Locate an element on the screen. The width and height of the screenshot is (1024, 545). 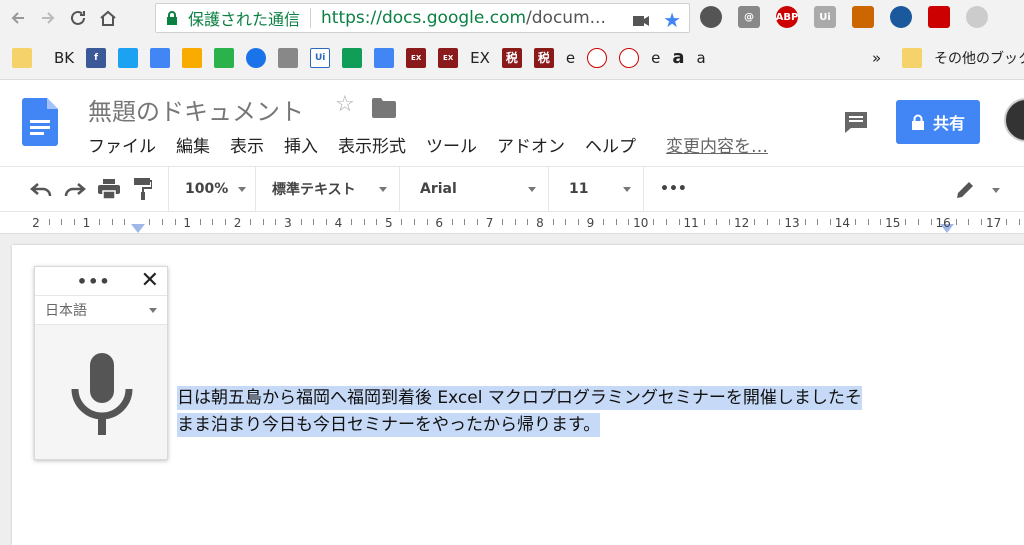
bookmark-bk: BK is located at coordinates (59, 58).